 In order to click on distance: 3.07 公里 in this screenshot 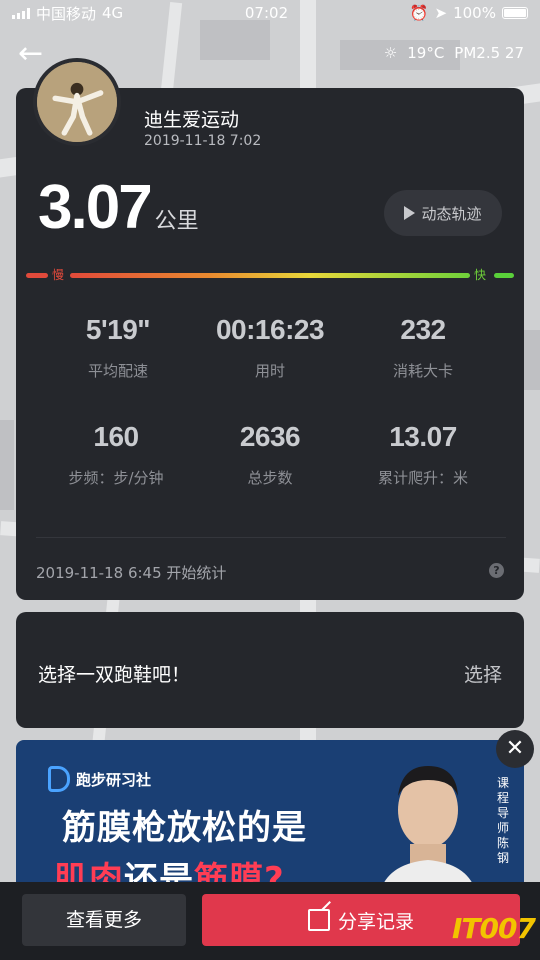, I will do `click(118, 207)`.